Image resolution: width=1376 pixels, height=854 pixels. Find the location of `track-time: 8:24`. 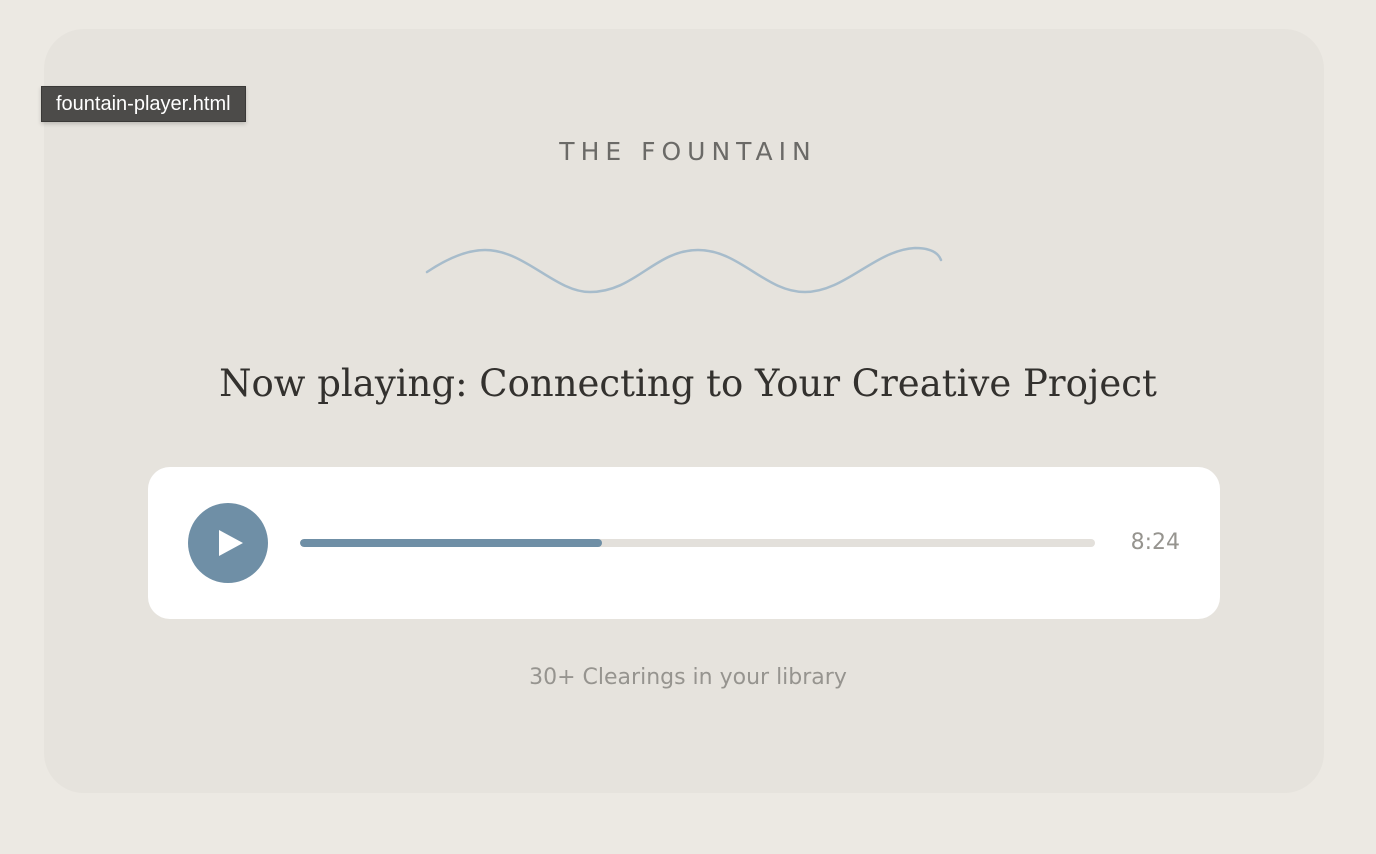

track-time: 8:24 is located at coordinates (1155, 542).